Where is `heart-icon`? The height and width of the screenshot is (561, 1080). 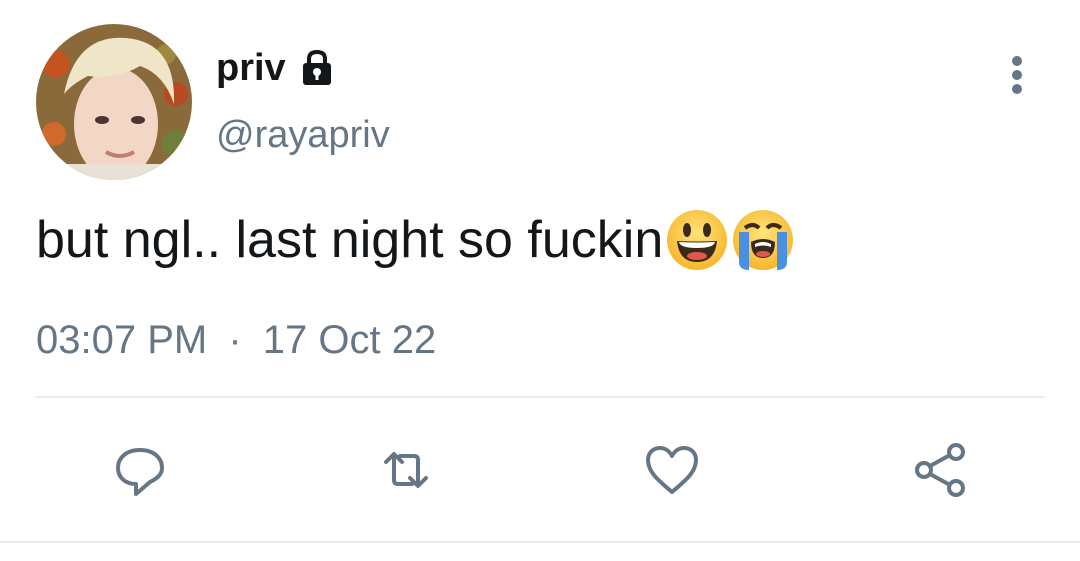 heart-icon is located at coordinates (672, 470).